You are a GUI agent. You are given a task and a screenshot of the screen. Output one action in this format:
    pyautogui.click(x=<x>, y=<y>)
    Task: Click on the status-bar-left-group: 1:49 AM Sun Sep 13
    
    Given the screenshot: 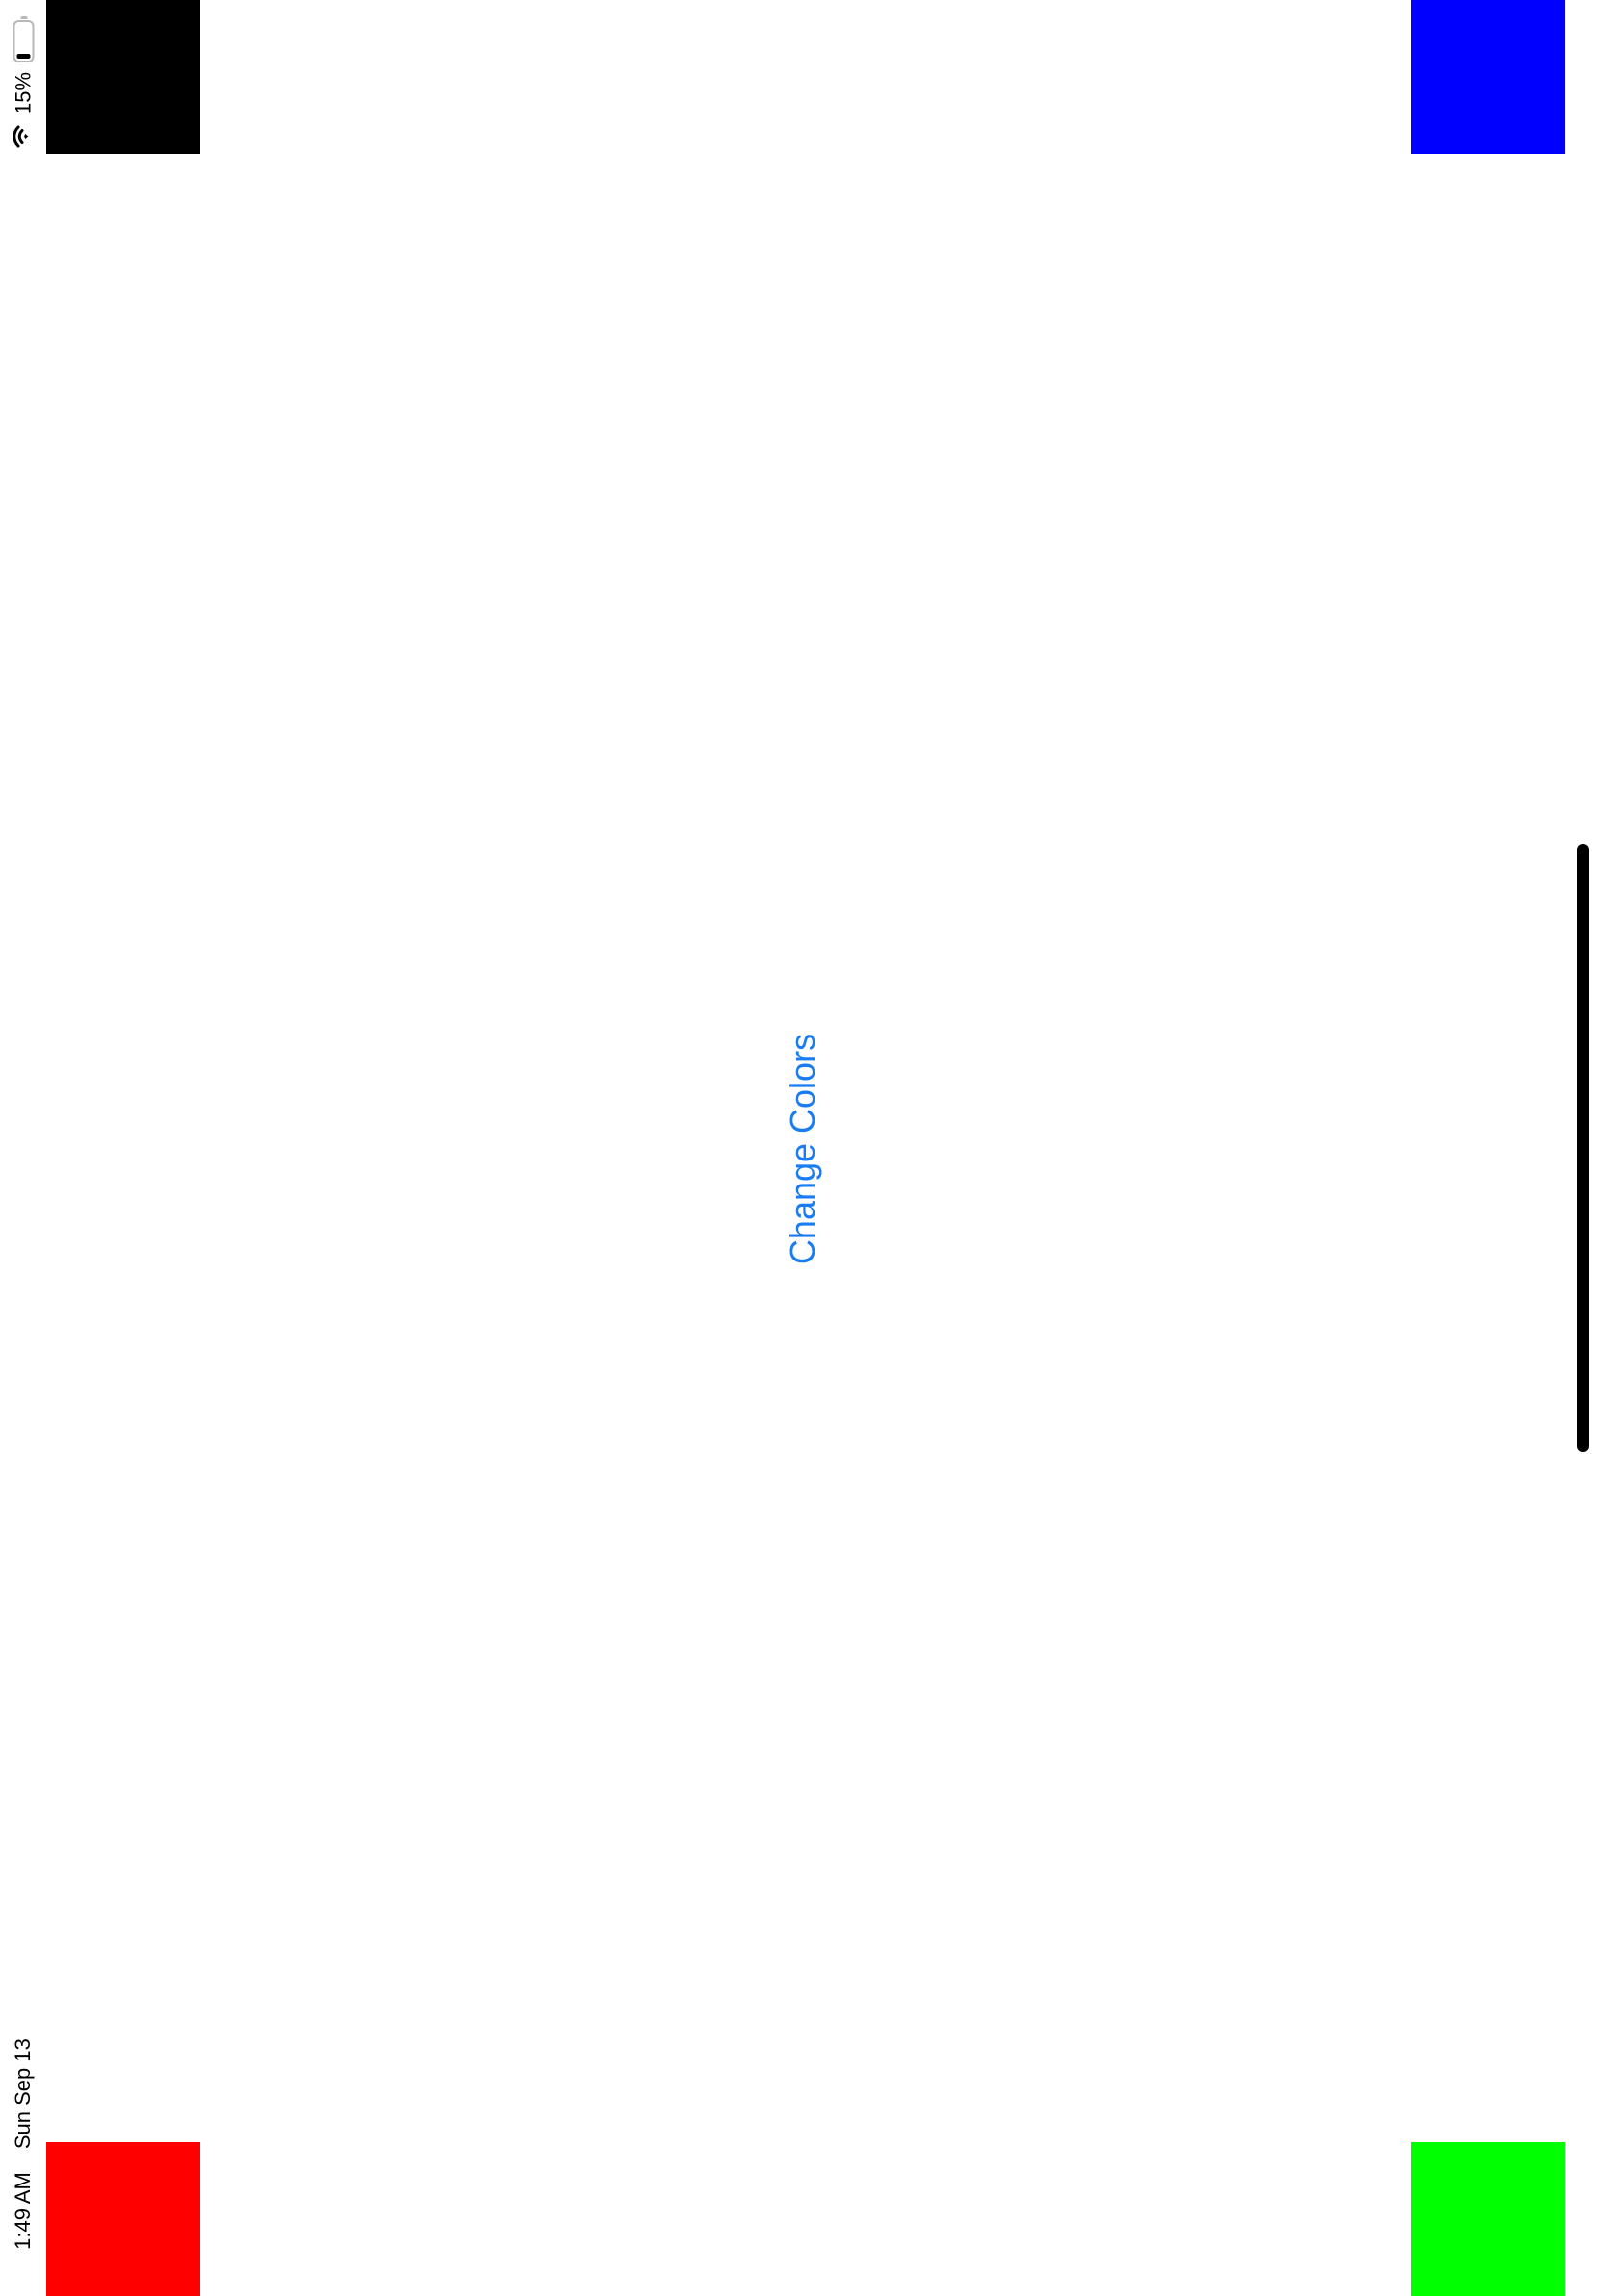 What is the action you would take?
    pyautogui.click(x=23, y=2144)
    